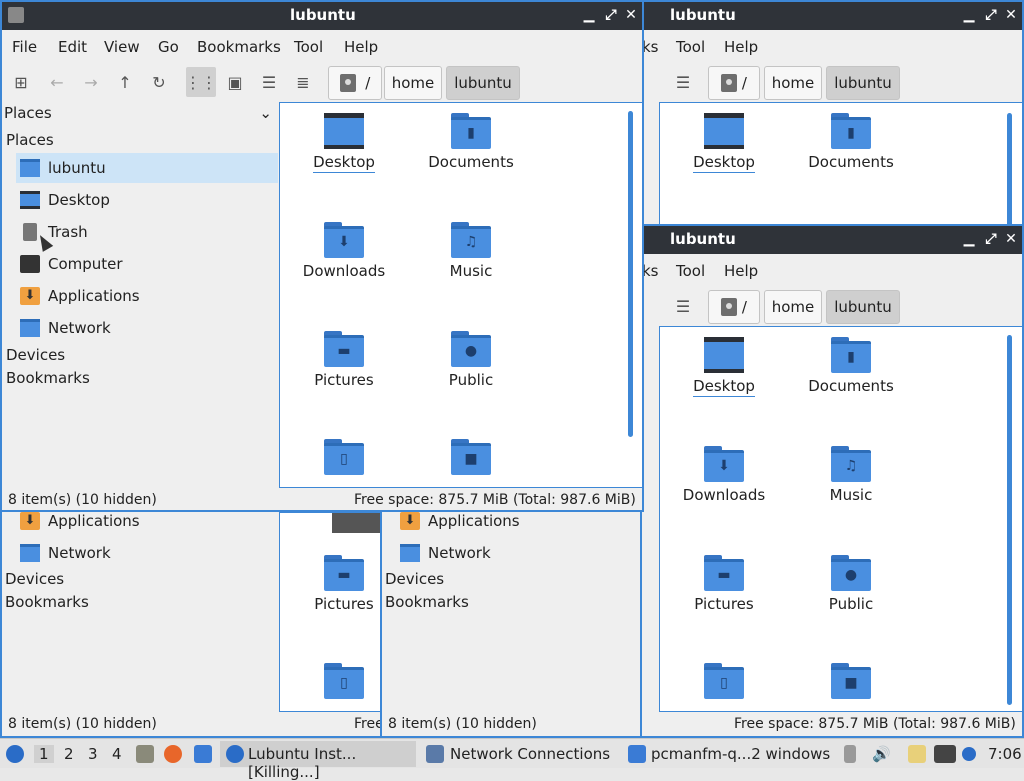 Image resolution: width=1024 pixels, height=781 pixels. I want to click on firefox-icon, so click(173, 754).